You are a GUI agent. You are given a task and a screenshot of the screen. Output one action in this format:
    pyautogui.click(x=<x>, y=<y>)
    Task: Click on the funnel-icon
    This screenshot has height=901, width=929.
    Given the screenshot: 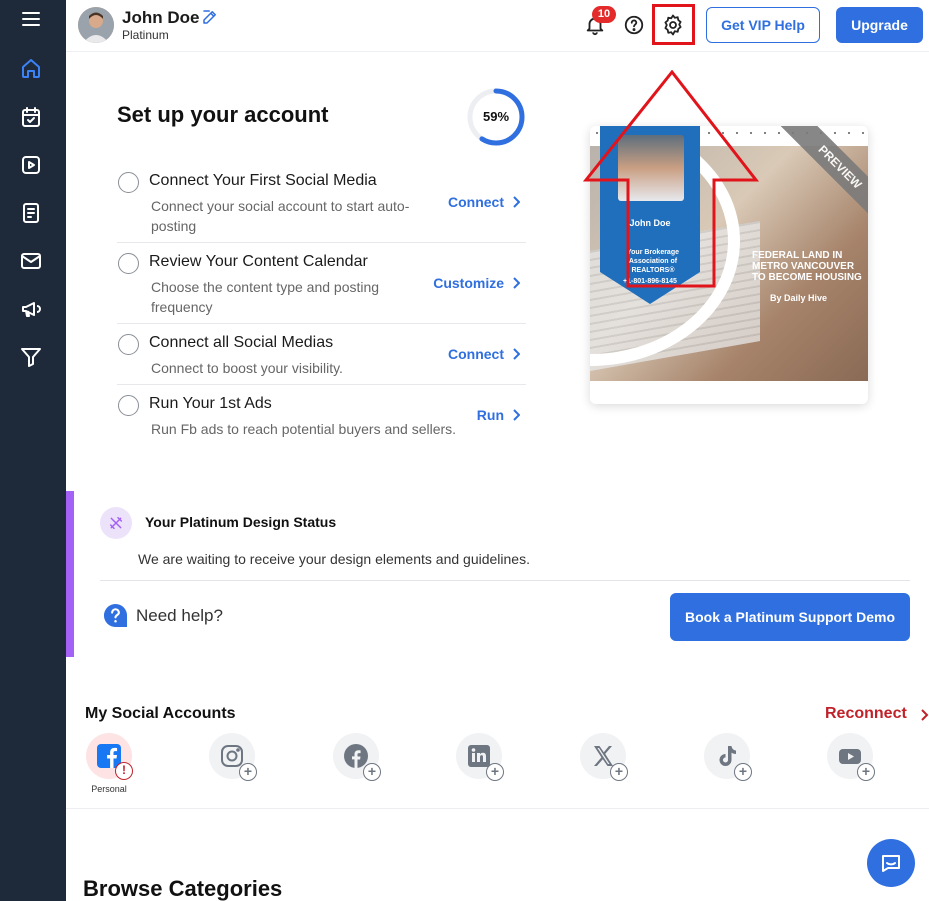 What is the action you would take?
    pyautogui.click(x=31, y=357)
    